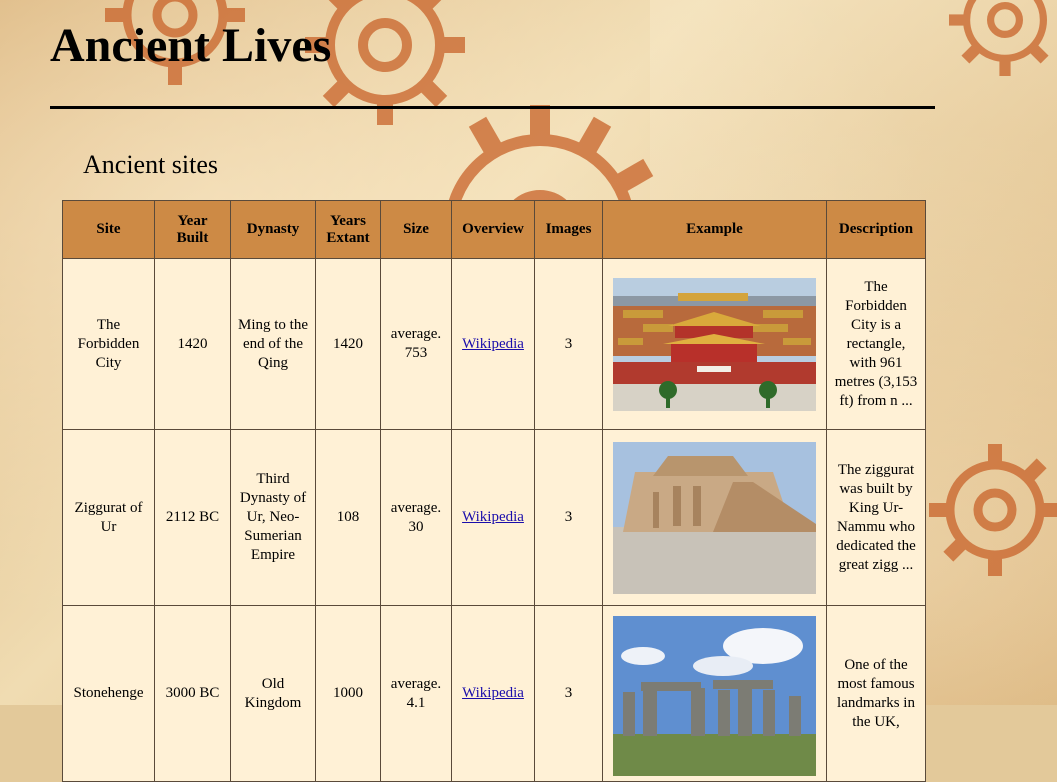 The width and height of the screenshot is (1057, 782). Describe the element at coordinates (191, 45) in the screenshot. I see `site-title: Ancient Lives` at that location.